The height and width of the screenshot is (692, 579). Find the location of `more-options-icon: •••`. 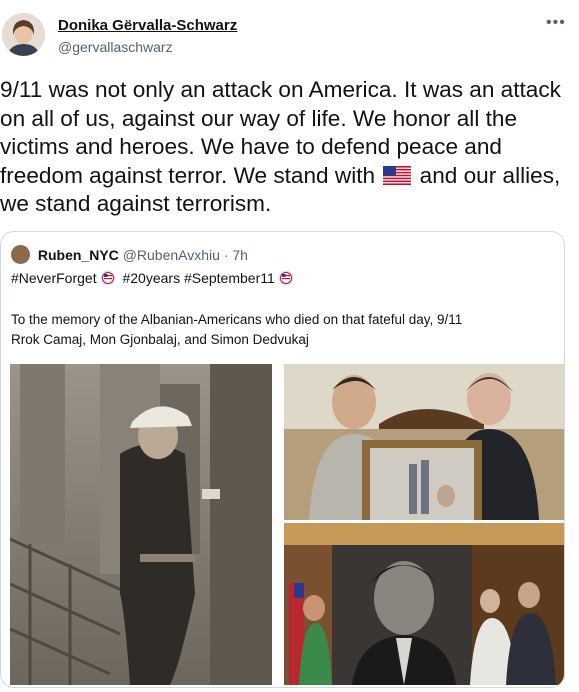

more-options-icon: ••• is located at coordinates (556, 23).